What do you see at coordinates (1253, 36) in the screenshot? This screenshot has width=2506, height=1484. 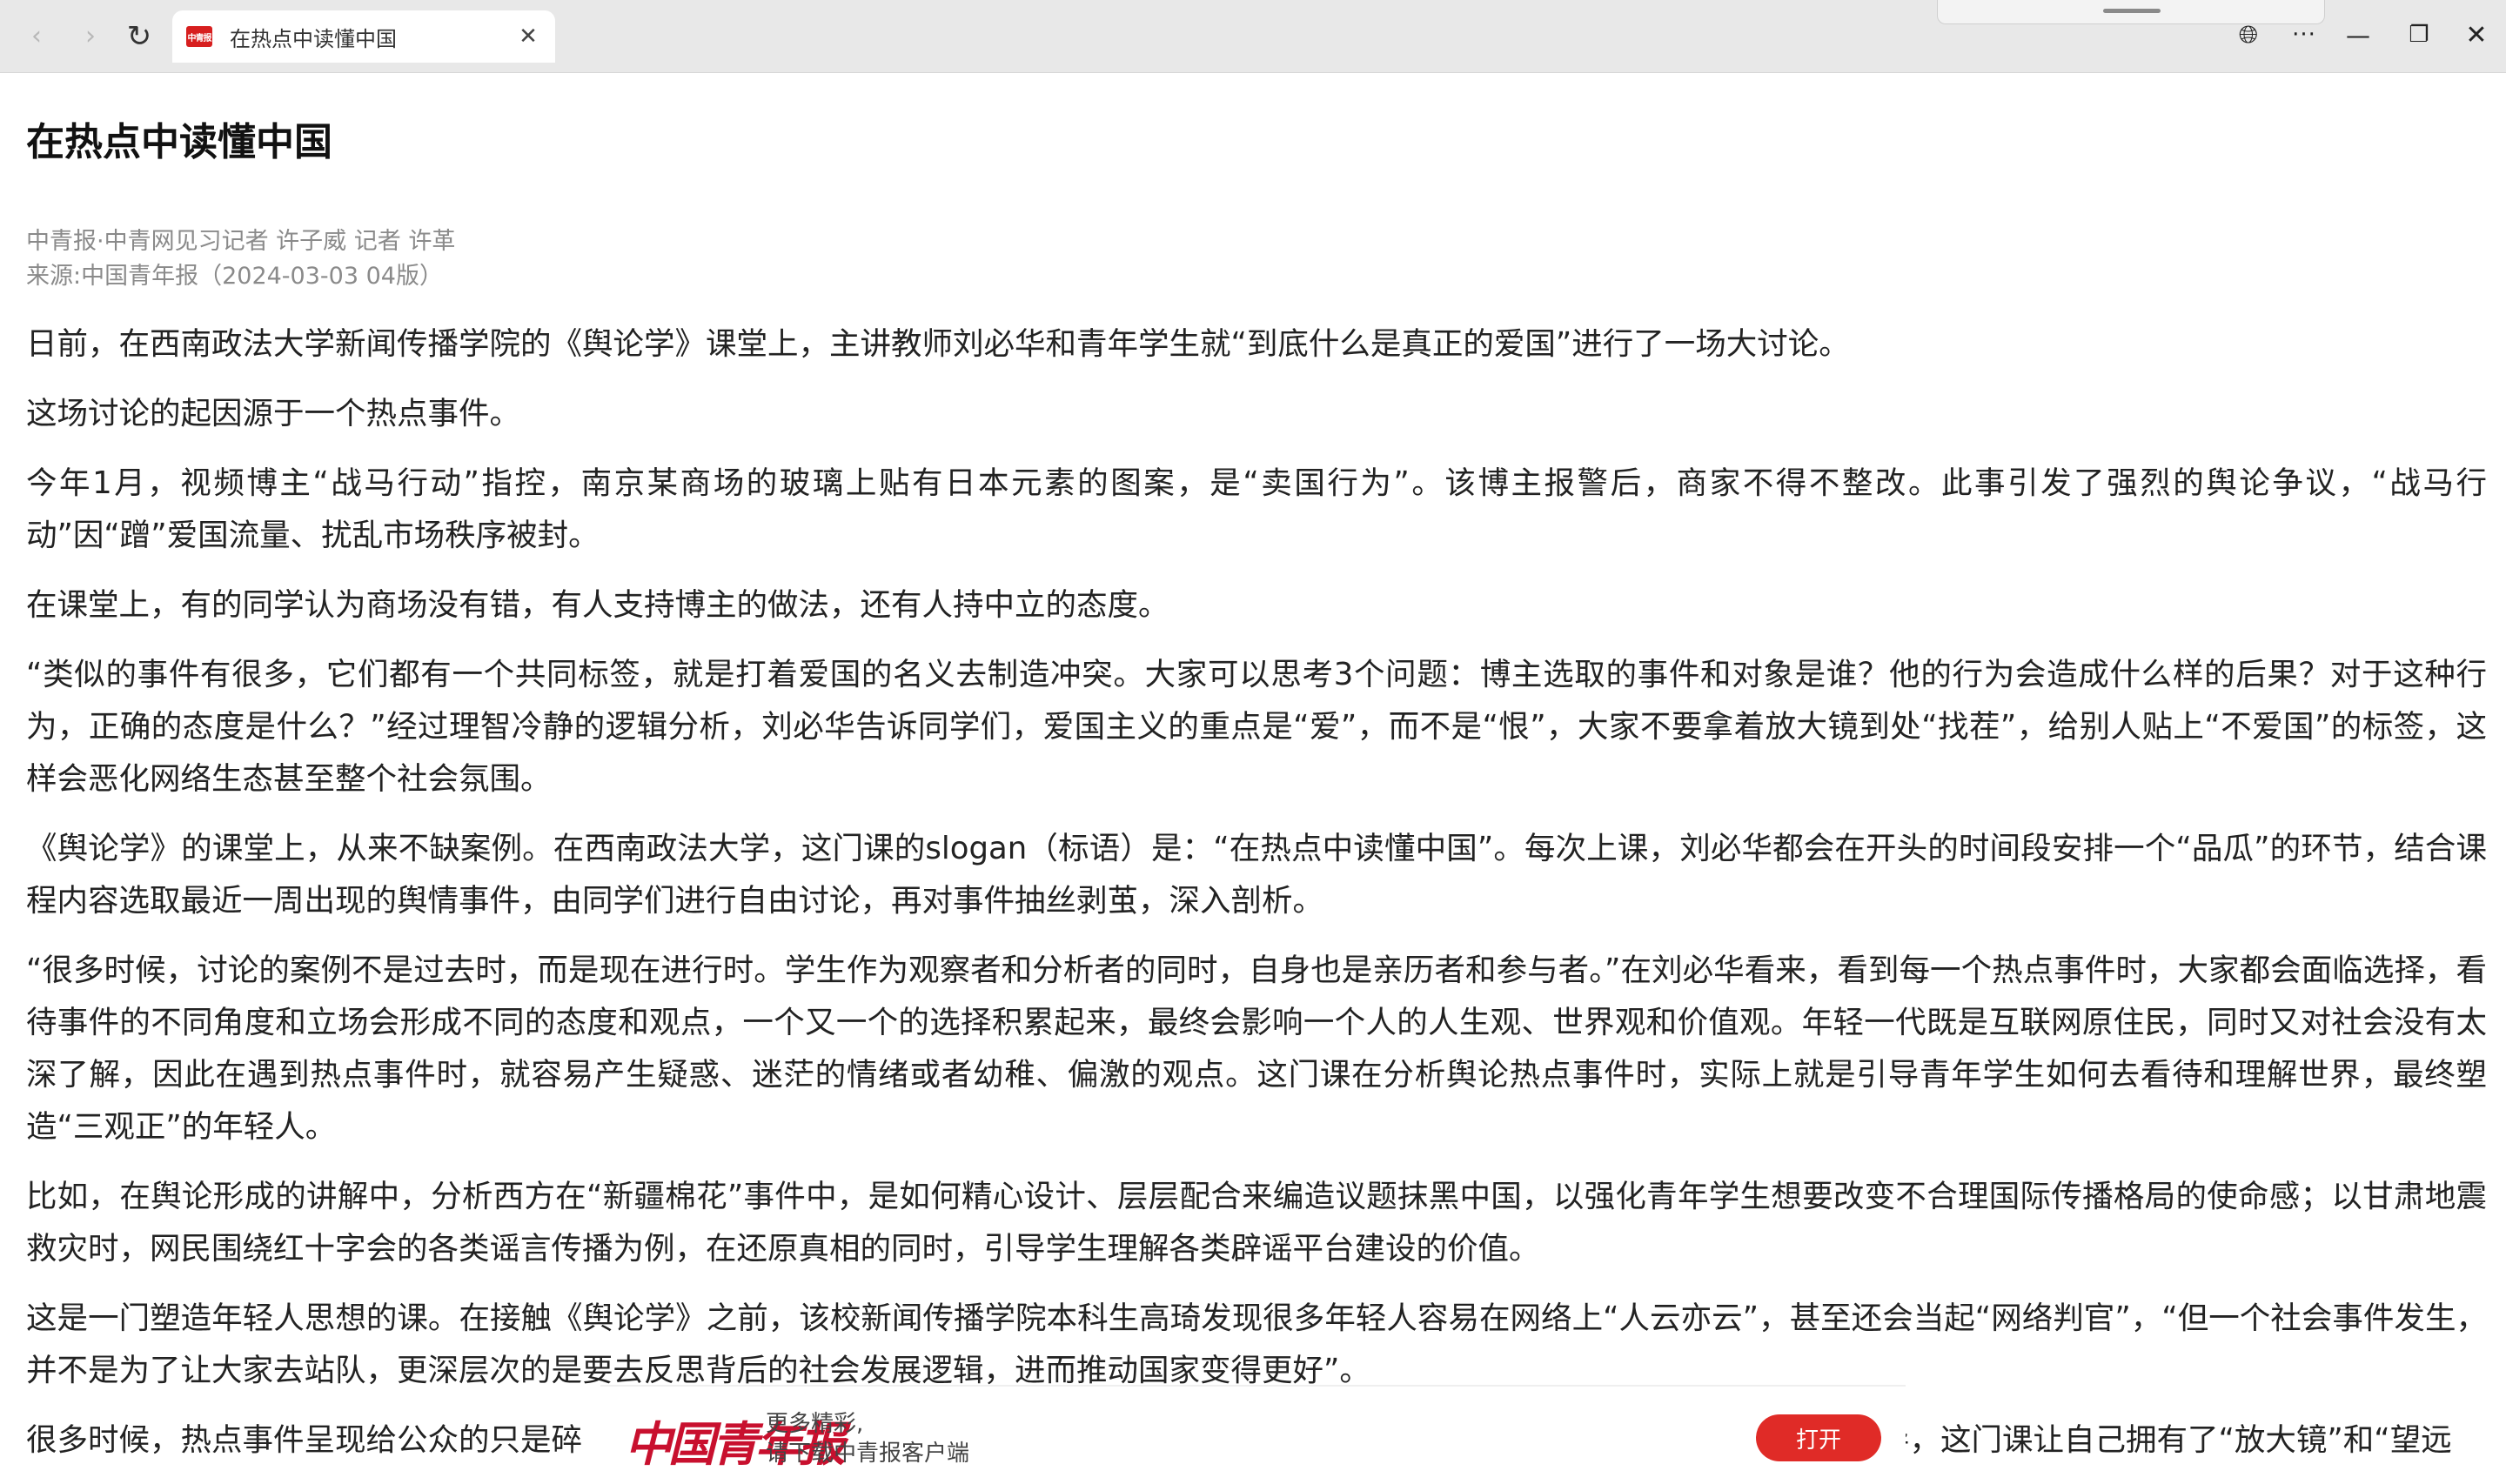 I see `browser-toolbar: ‹ › ↻ 中青报 在热点中读懂中国 ✕ 🌐︎ ··· — ❐ ✕` at bounding box center [1253, 36].